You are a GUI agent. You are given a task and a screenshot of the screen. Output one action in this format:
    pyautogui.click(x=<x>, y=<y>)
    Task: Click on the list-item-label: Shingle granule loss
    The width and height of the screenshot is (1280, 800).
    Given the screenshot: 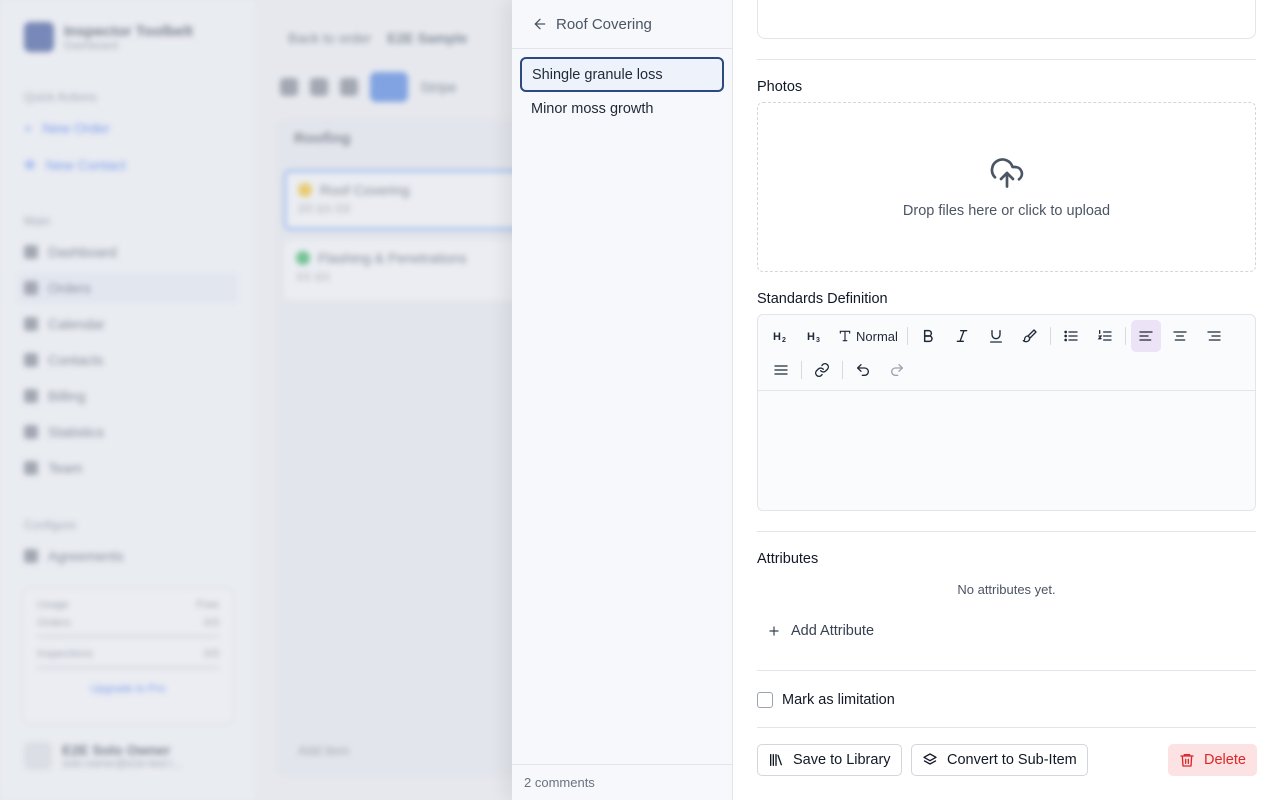 What is the action you would take?
    pyautogui.click(x=597, y=74)
    